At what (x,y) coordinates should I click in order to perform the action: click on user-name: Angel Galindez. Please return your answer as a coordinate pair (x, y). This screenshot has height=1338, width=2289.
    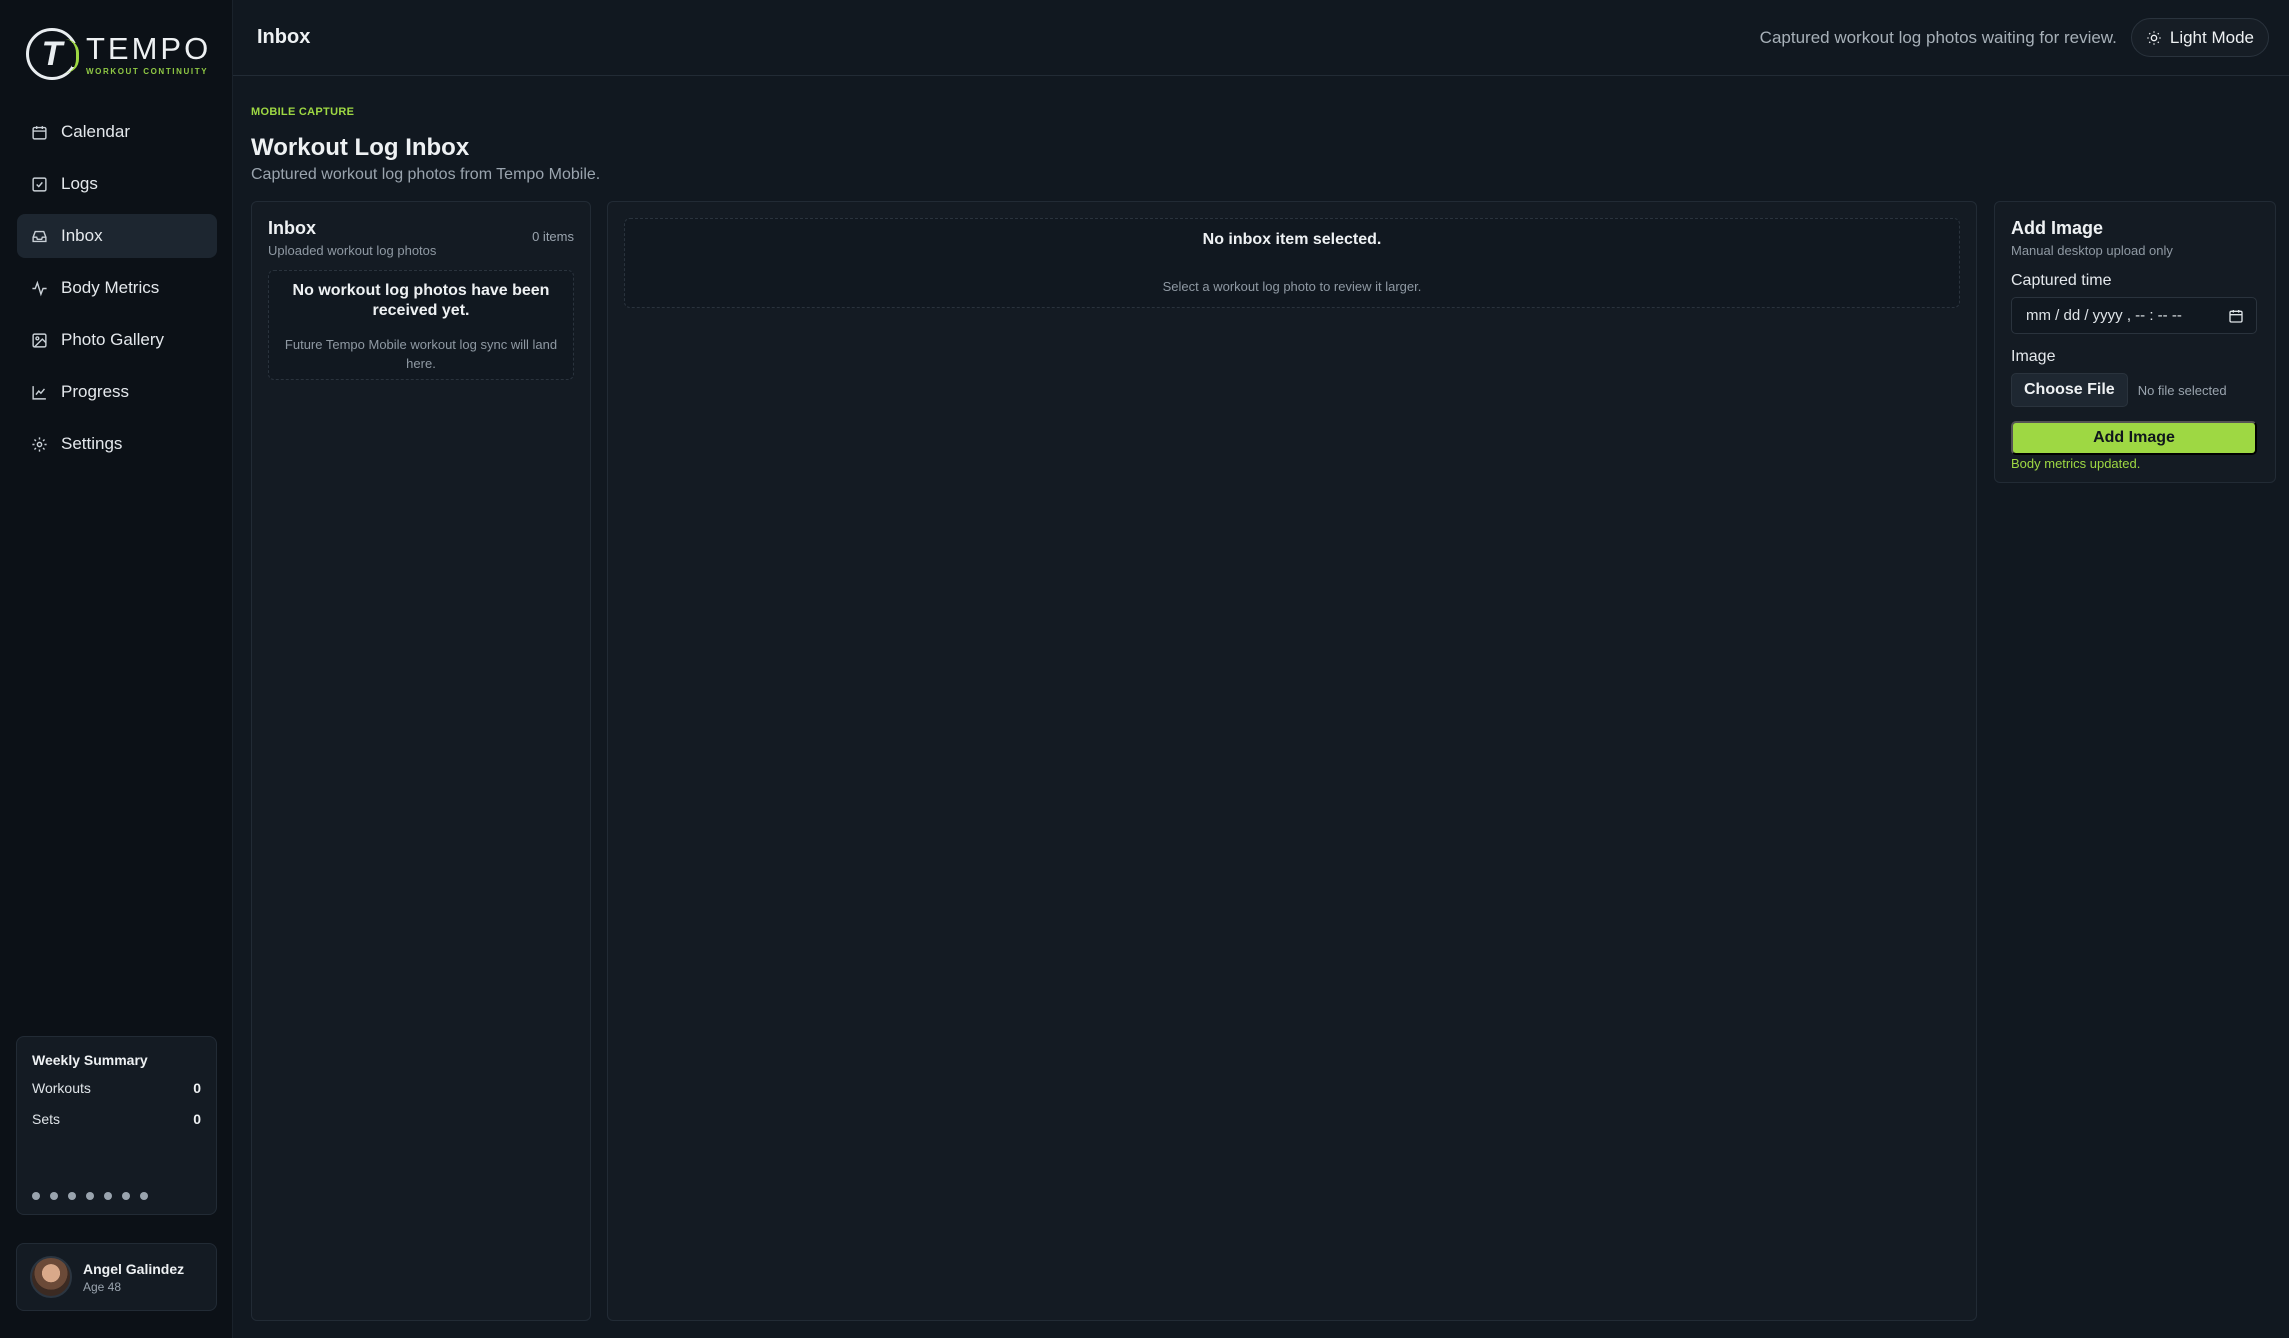
    Looking at the image, I should click on (134, 1268).